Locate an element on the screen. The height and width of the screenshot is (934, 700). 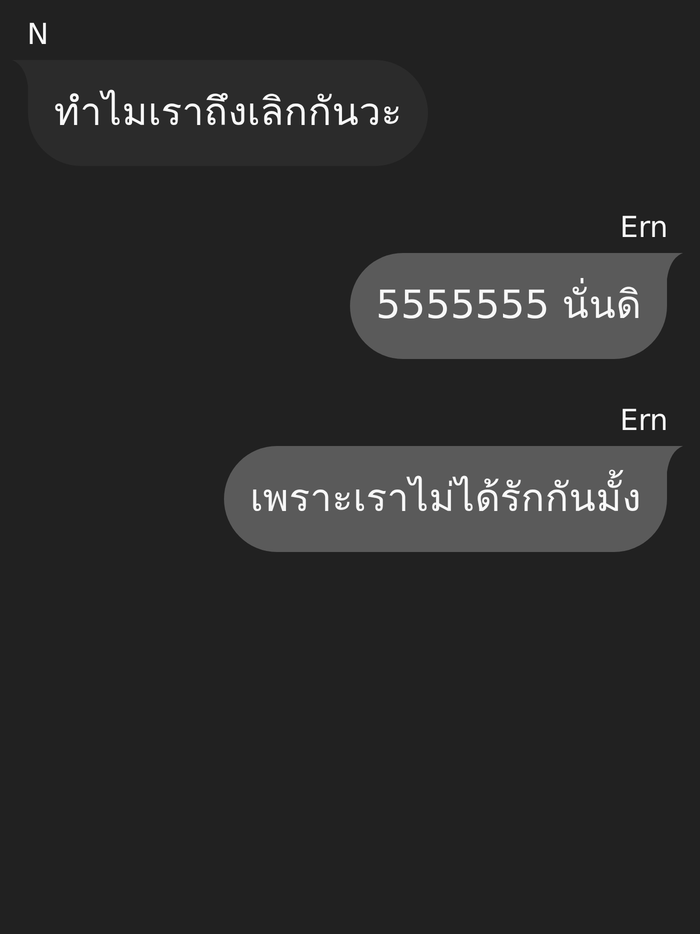
message-text: 5555555 นั่นดิ is located at coordinates (508, 306).